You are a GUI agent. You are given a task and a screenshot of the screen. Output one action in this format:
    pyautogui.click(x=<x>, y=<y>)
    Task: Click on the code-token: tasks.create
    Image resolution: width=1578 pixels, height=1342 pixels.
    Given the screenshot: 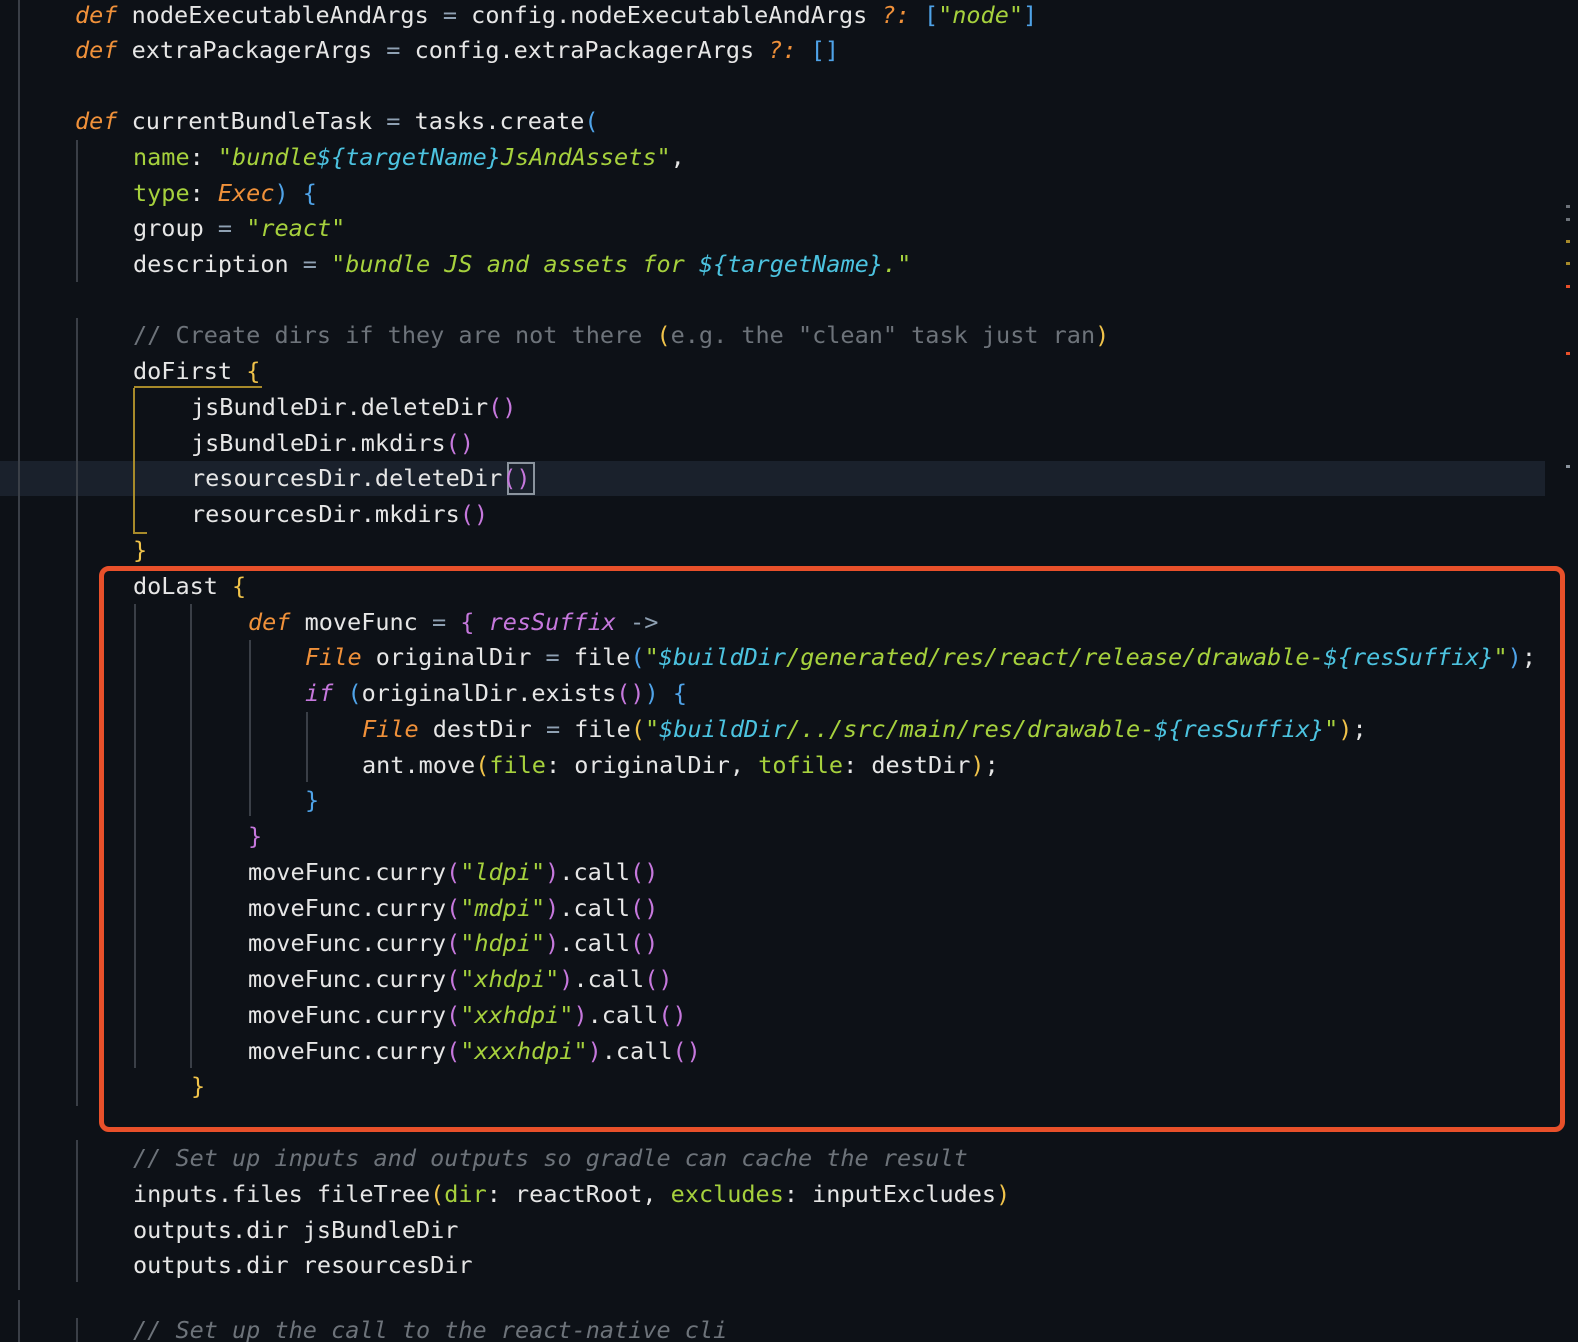 What is the action you would take?
    pyautogui.click(x=492, y=121)
    